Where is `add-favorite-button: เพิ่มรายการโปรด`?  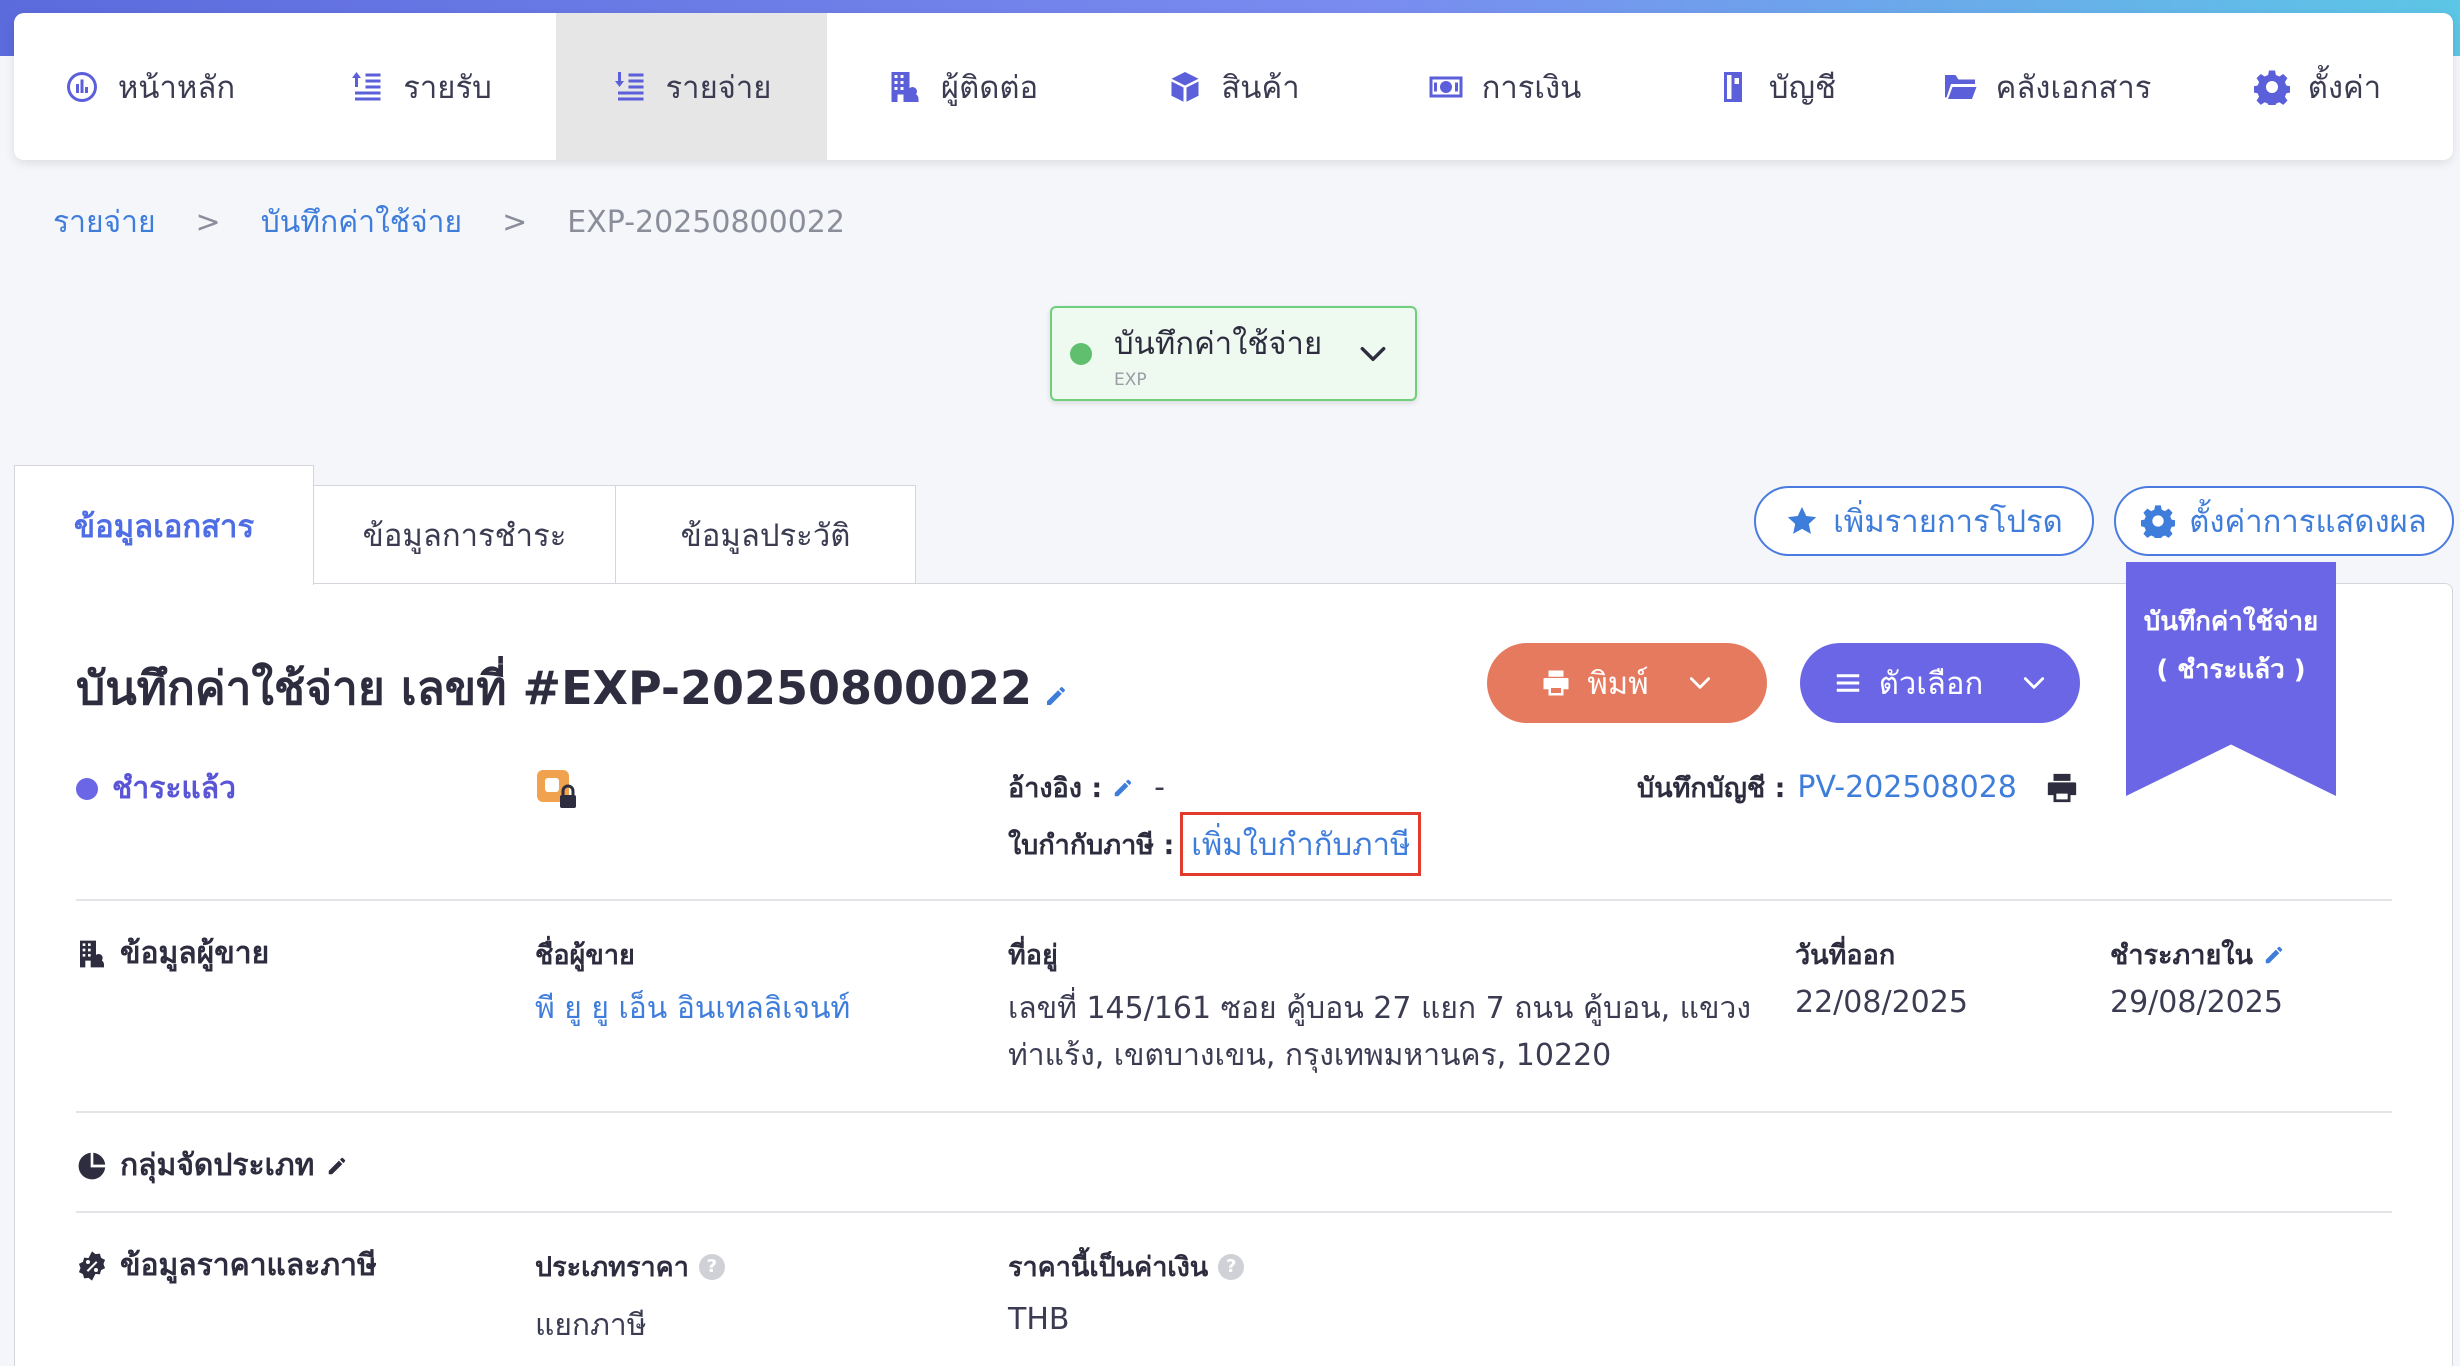 add-favorite-button: เพิ่มรายการโปรด is located at coordinates (1924, 521).